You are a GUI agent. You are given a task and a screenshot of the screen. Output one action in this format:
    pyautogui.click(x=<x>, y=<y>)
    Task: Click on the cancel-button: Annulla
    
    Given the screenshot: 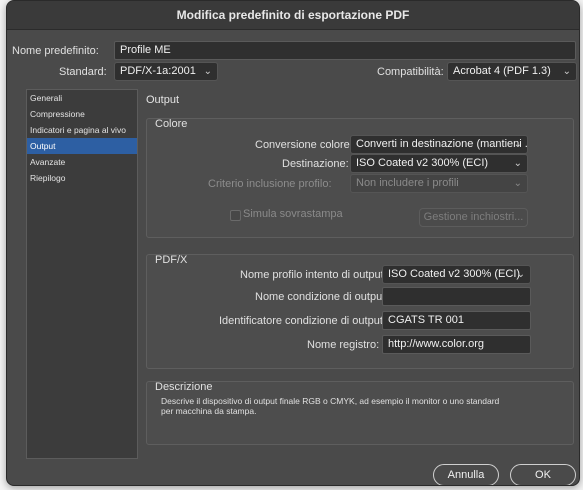 What is the action you would take?
    pyautogui.click(x=466, y=474)
    